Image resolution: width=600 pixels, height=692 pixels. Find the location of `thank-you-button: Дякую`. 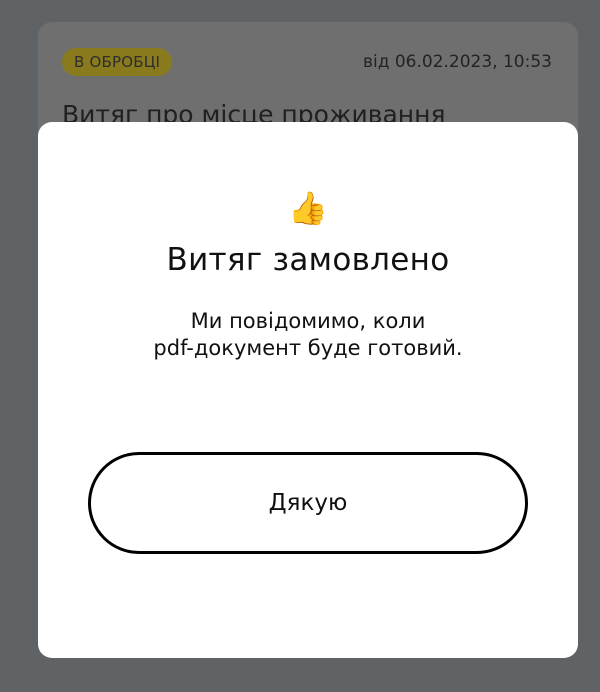

thank-you-button: Дякую is located at coordinates (308, 503).